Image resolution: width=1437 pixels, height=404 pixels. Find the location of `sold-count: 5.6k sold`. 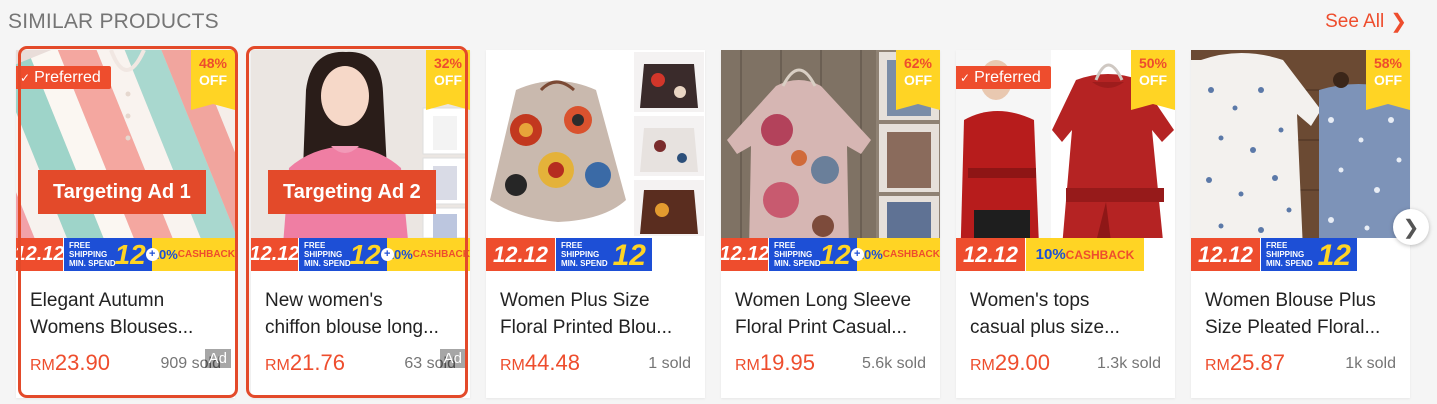

sold-count: 5.6k sold is located at coordinates (893, 363).